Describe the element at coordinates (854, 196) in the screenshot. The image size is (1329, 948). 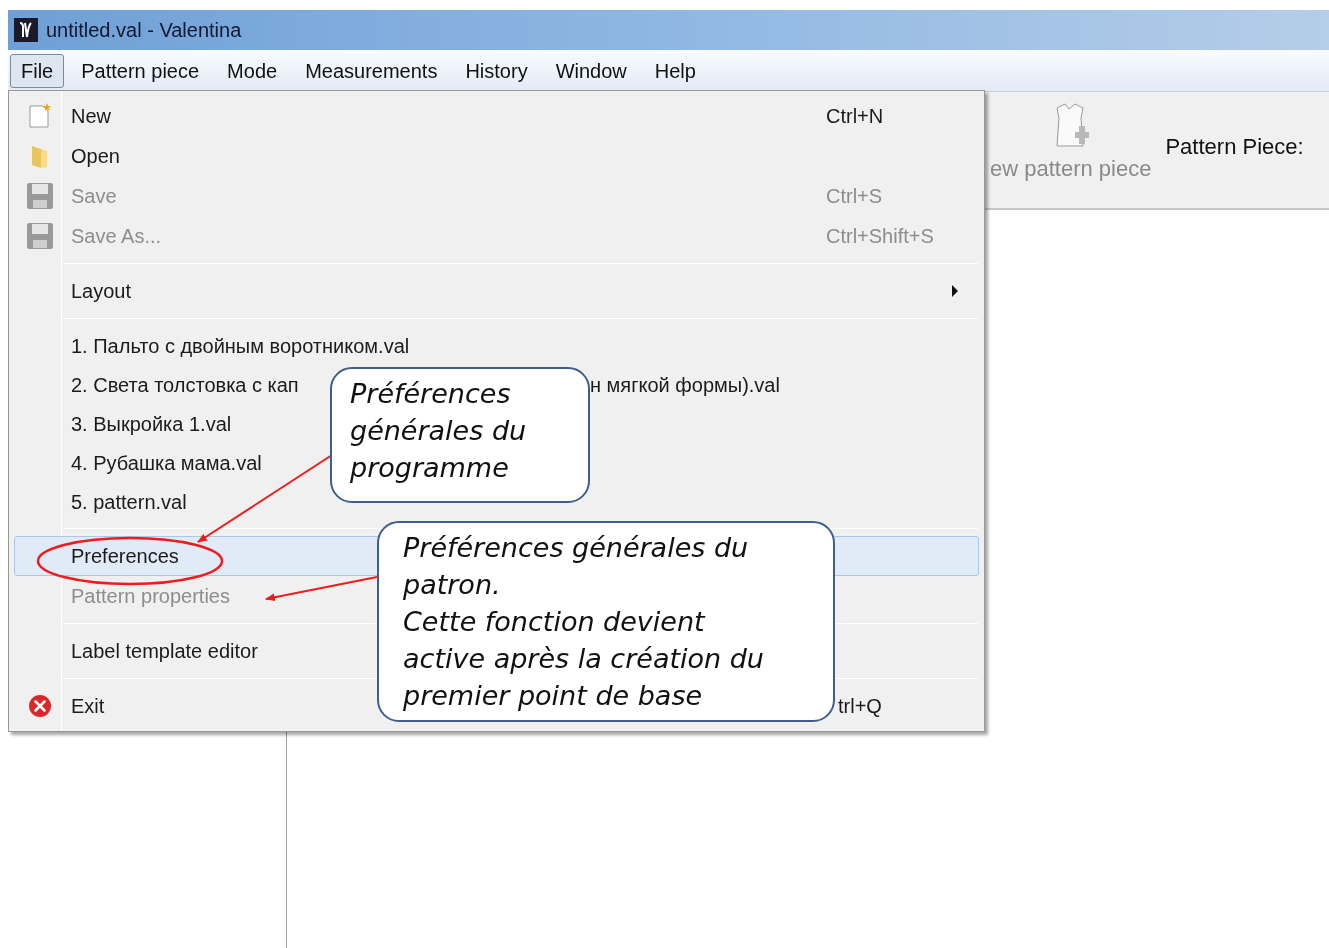
I see `shortcut-label: Ctrl+S` at that location.